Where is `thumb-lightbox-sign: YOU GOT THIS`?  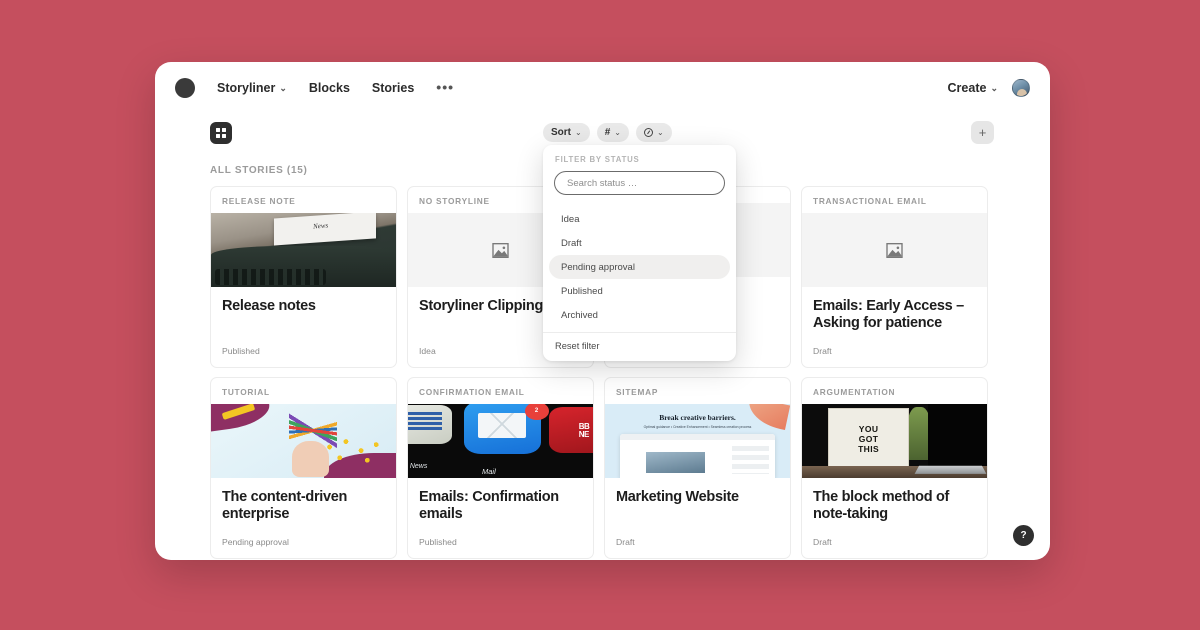
thumb-lightbox-sign: YOU GOT THIS is located at coordinates (868, 439).